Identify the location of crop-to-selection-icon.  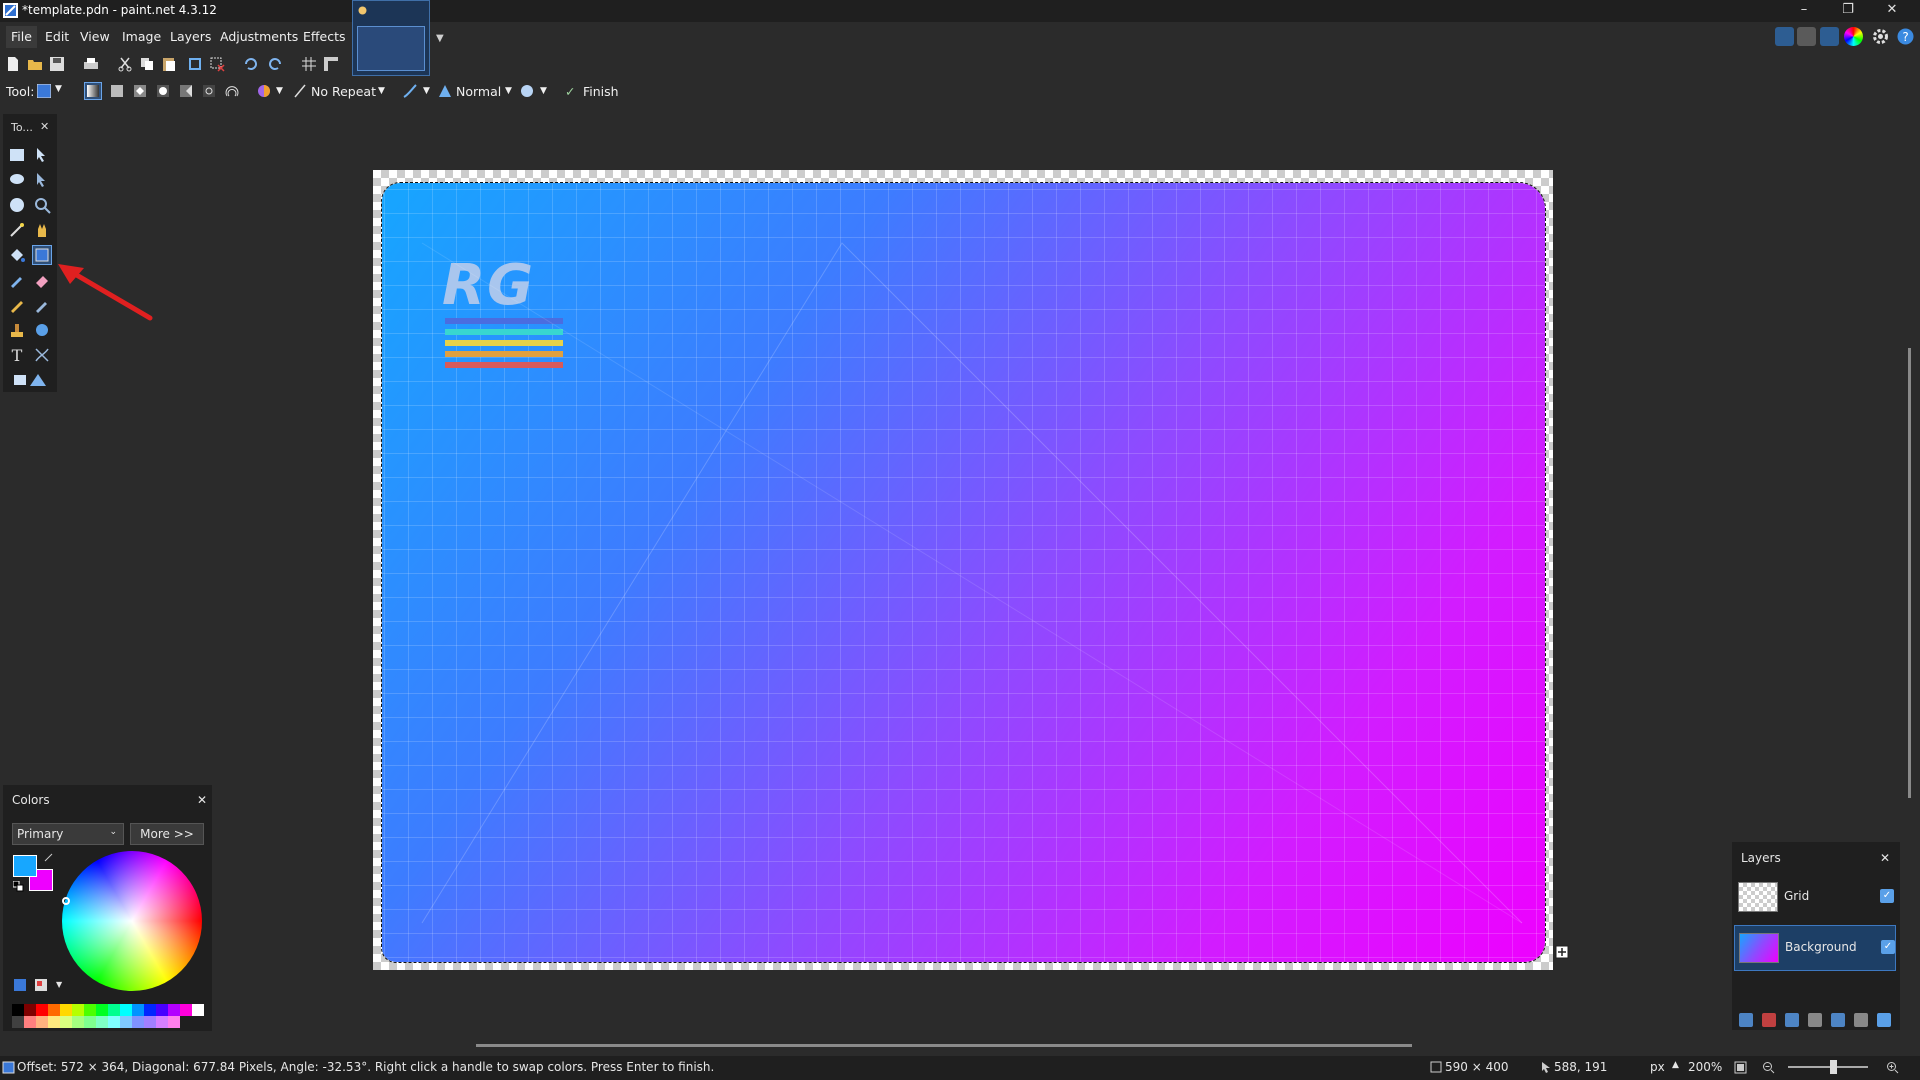
(195, 64).